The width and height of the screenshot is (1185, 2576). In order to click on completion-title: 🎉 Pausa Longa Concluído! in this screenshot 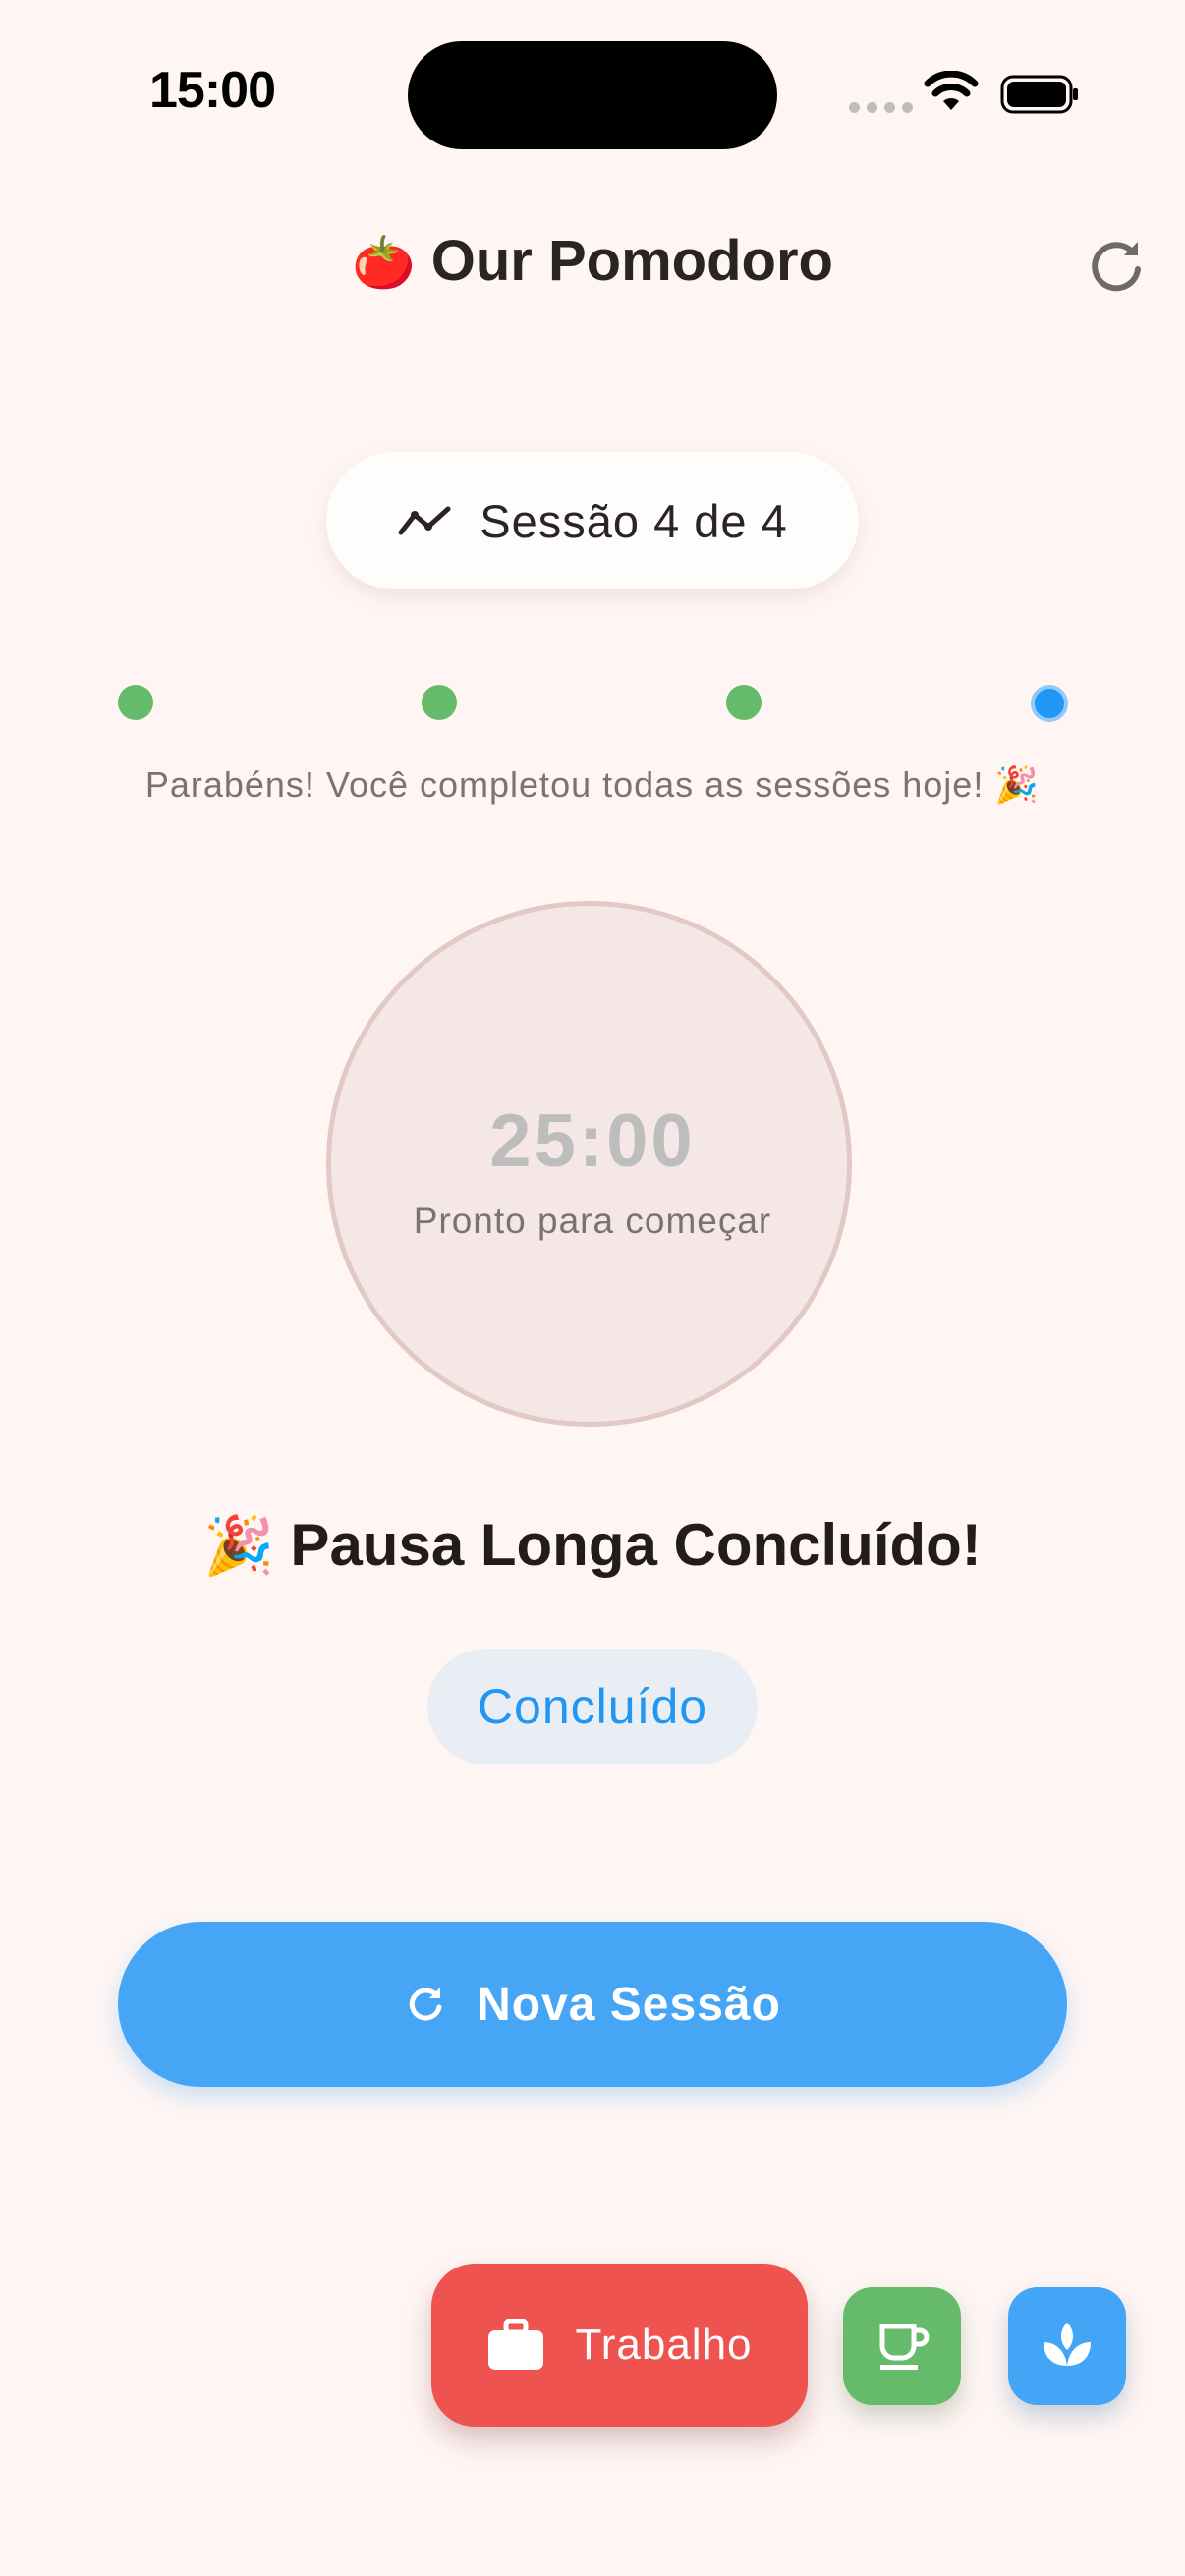, I will do `click(592, 1545)`.